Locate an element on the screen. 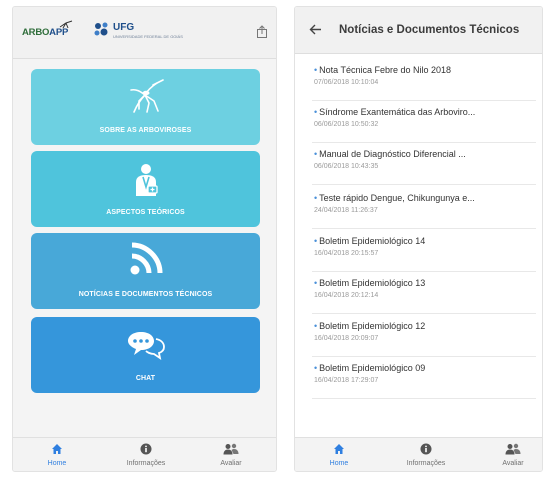 Image resolution: width=549 pixels, height=478 pixels. news-item-title-text: Boletim Epidemiológico 13 is located at coordinates (372, 283).